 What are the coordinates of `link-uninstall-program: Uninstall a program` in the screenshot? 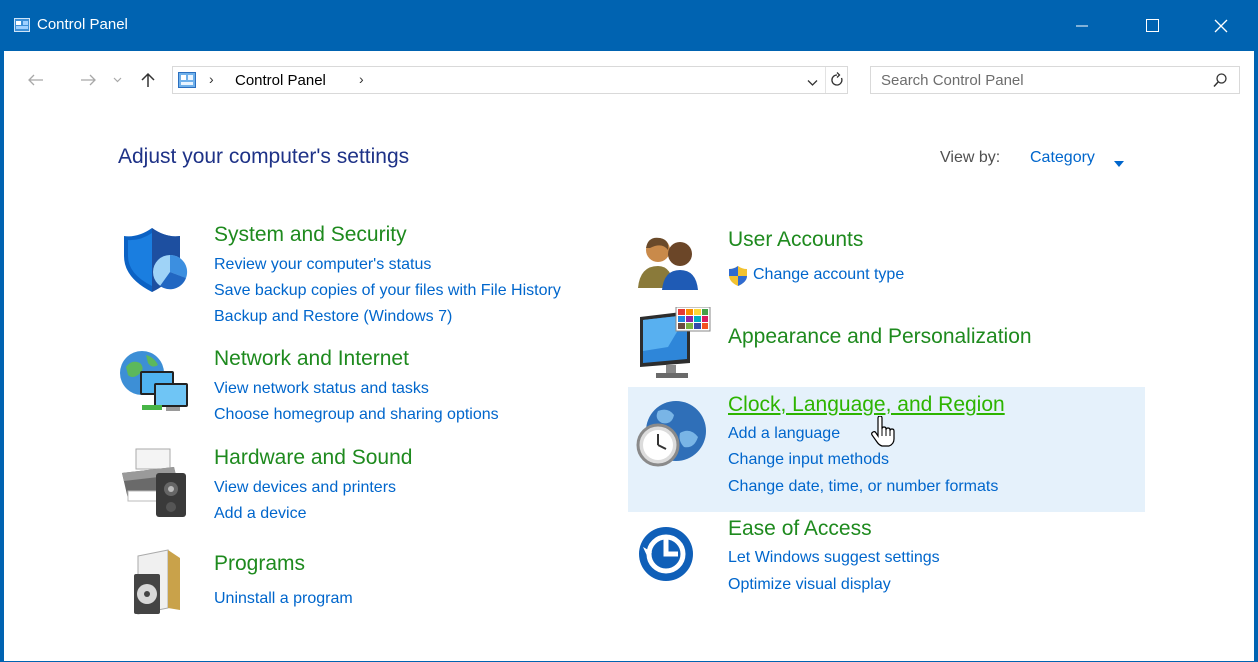 It's located at (283, 599).